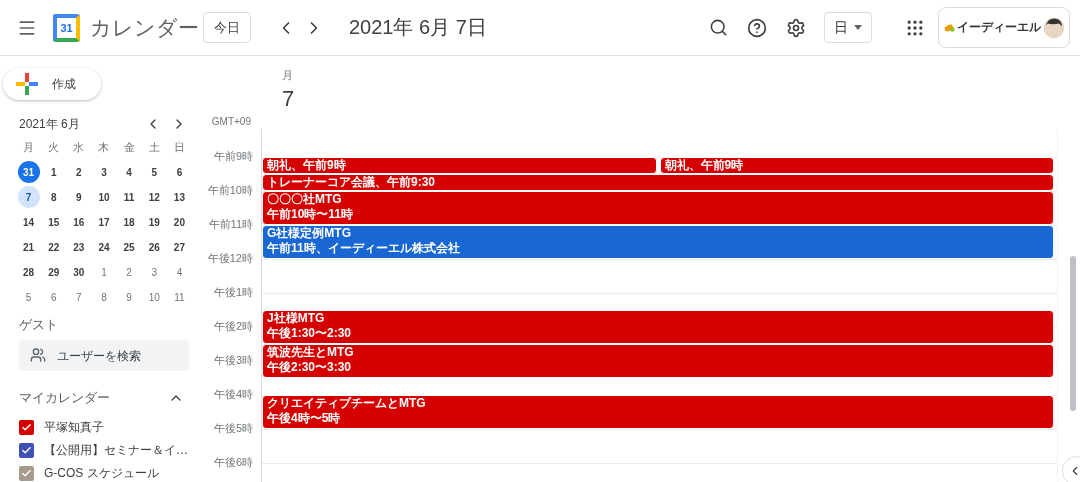 Image resolution: width=1080 pixels, height=482 pixels. What do you see at coordinates (233, 157) in the screenshot?
I see `hour-label: 午前9時` at bounding box center [233, 157].